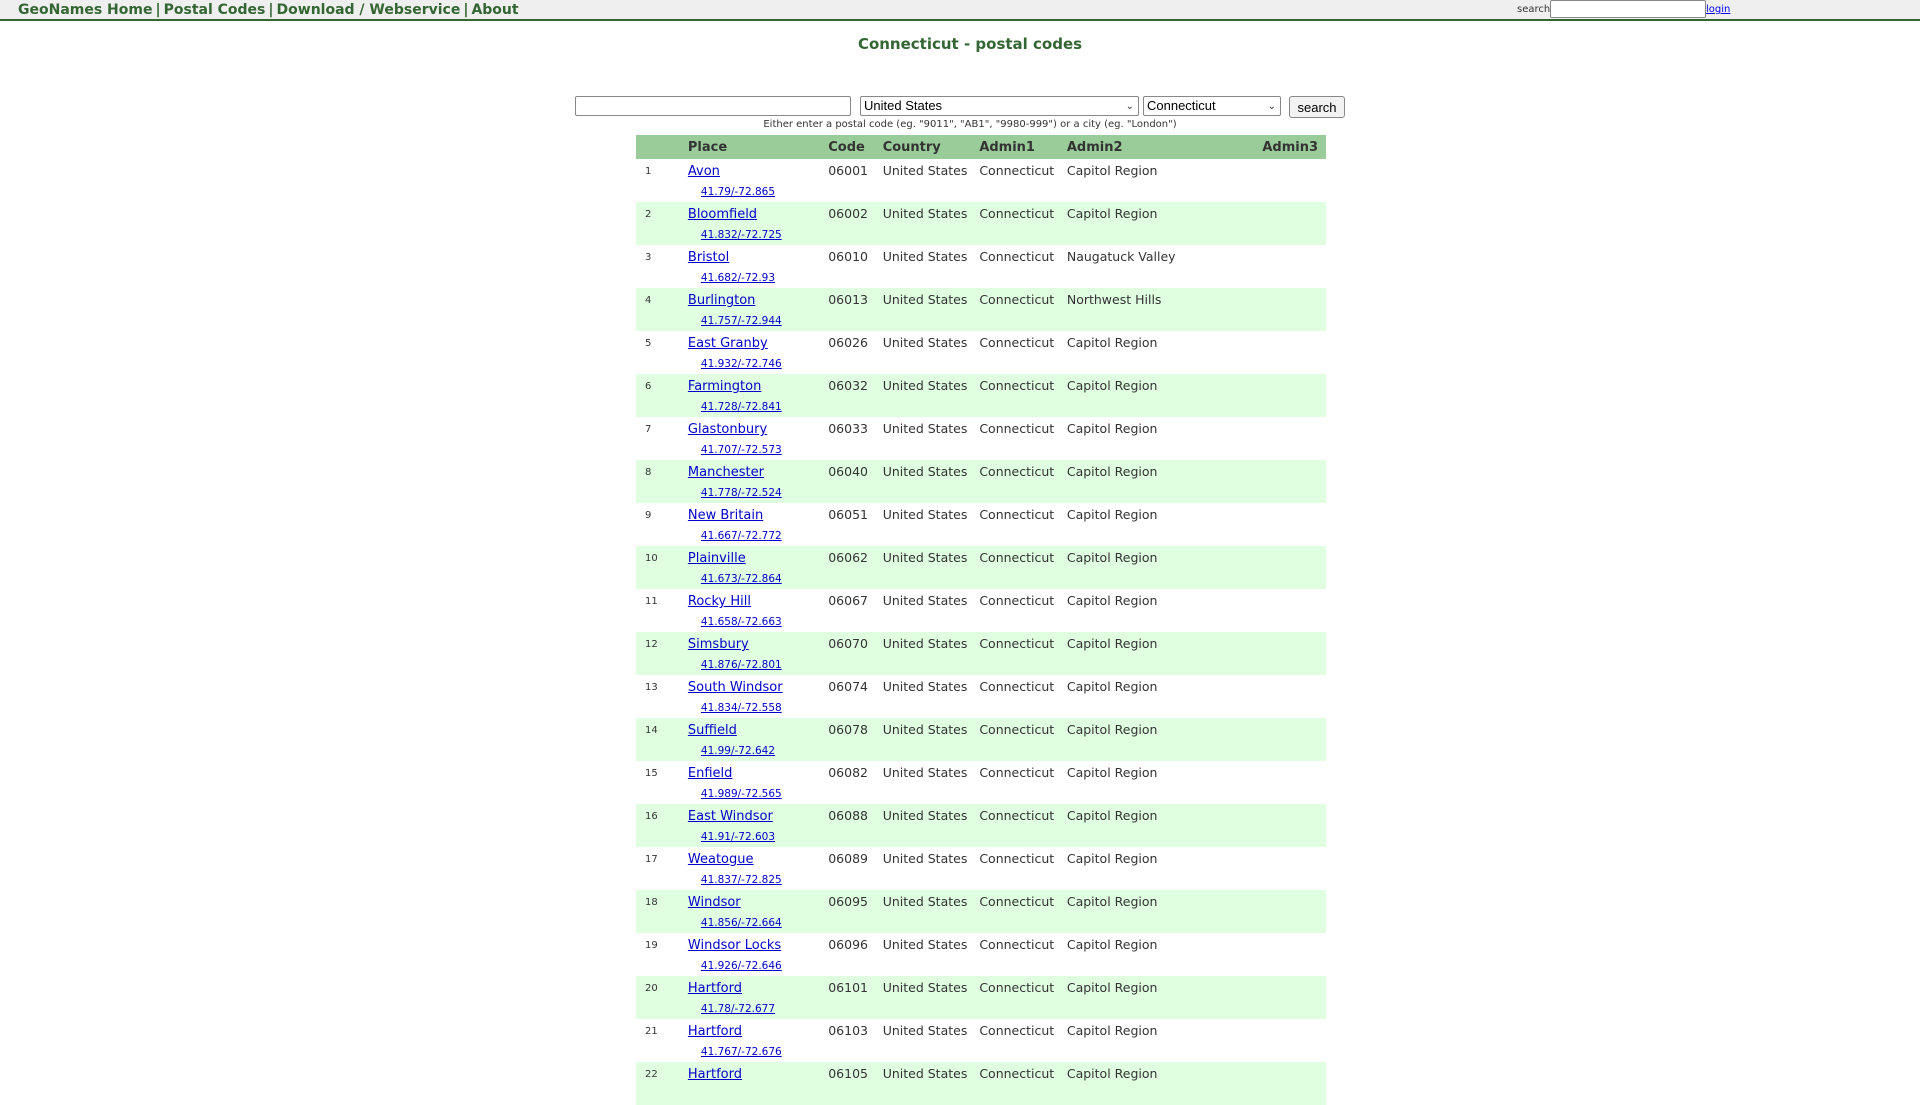  I want to click on place-link: East Windsor, so click(730, 816).